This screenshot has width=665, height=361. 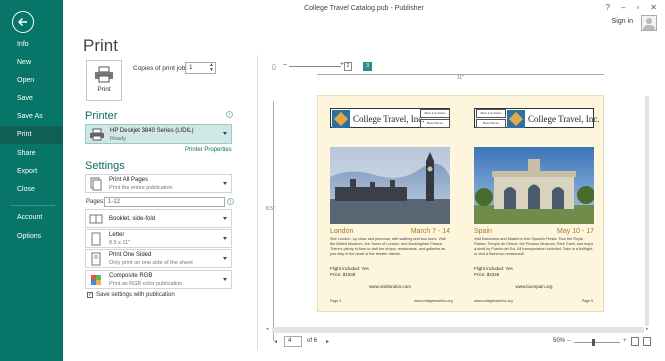 I want to click on printer-name: HP Deskjet 3840 Series (LIDIL), so click(x=152, y=131).